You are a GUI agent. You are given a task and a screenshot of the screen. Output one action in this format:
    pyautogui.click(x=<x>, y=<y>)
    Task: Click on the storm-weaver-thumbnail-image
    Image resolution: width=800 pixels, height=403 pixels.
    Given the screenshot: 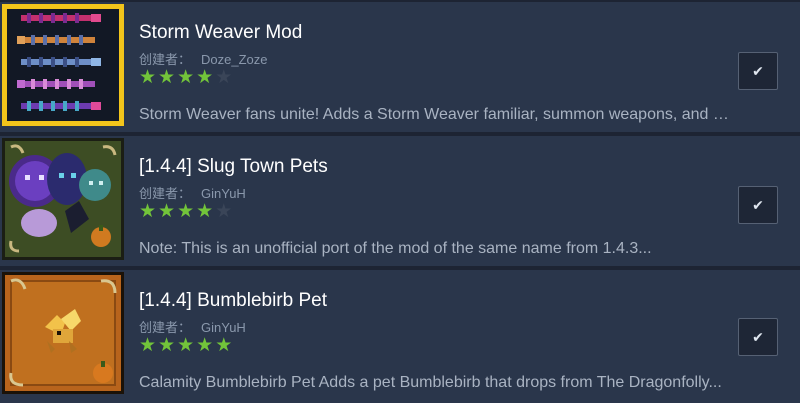 What is the action you would take?
    pyautogui.click(x=63, y=65)
    